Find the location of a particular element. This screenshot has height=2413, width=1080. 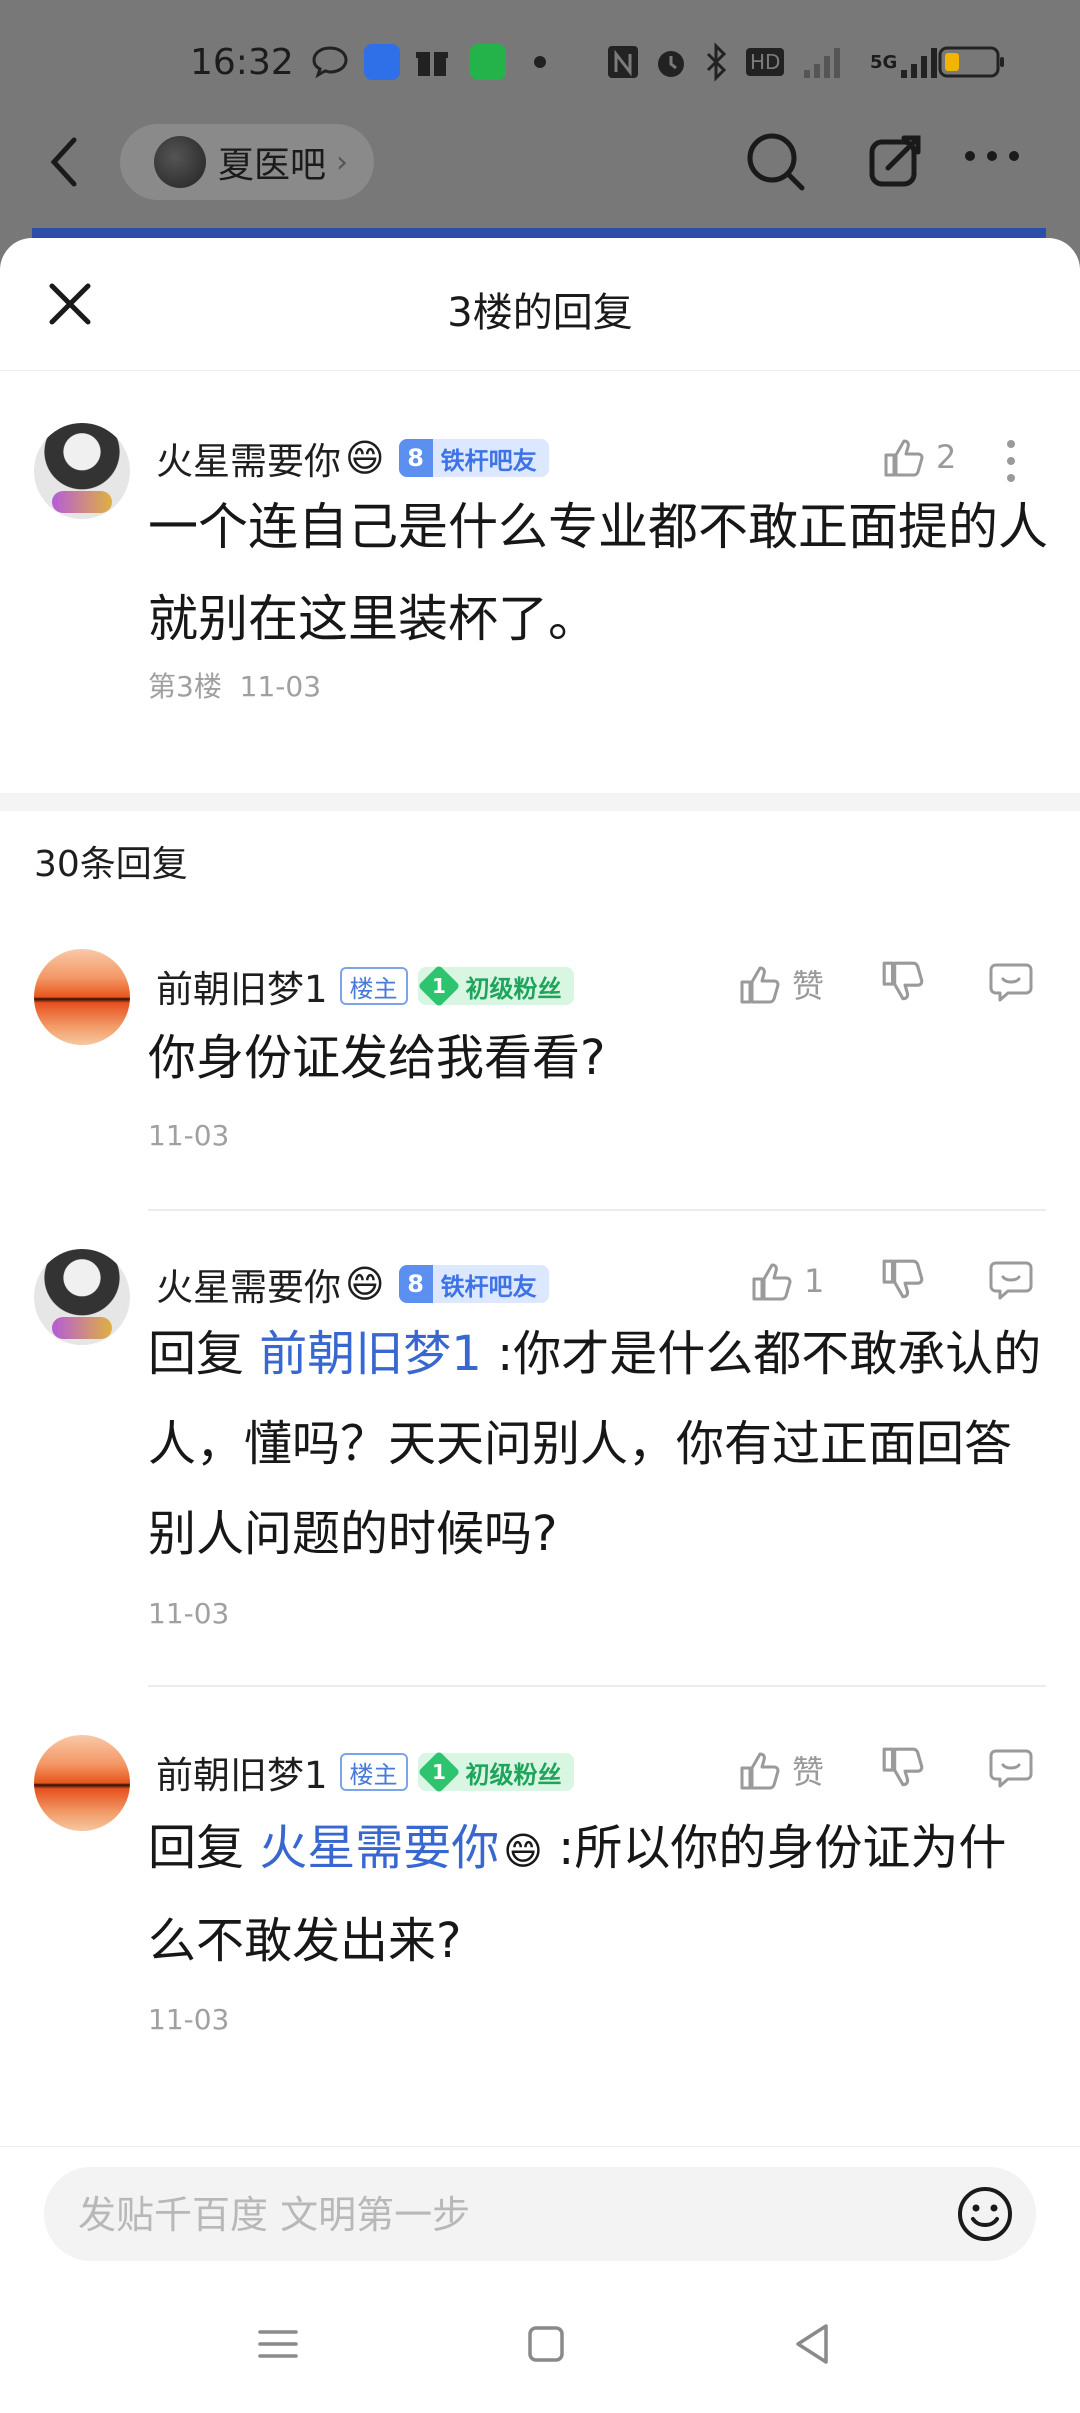

phone-app-icon is located at coordinates (488, 62).